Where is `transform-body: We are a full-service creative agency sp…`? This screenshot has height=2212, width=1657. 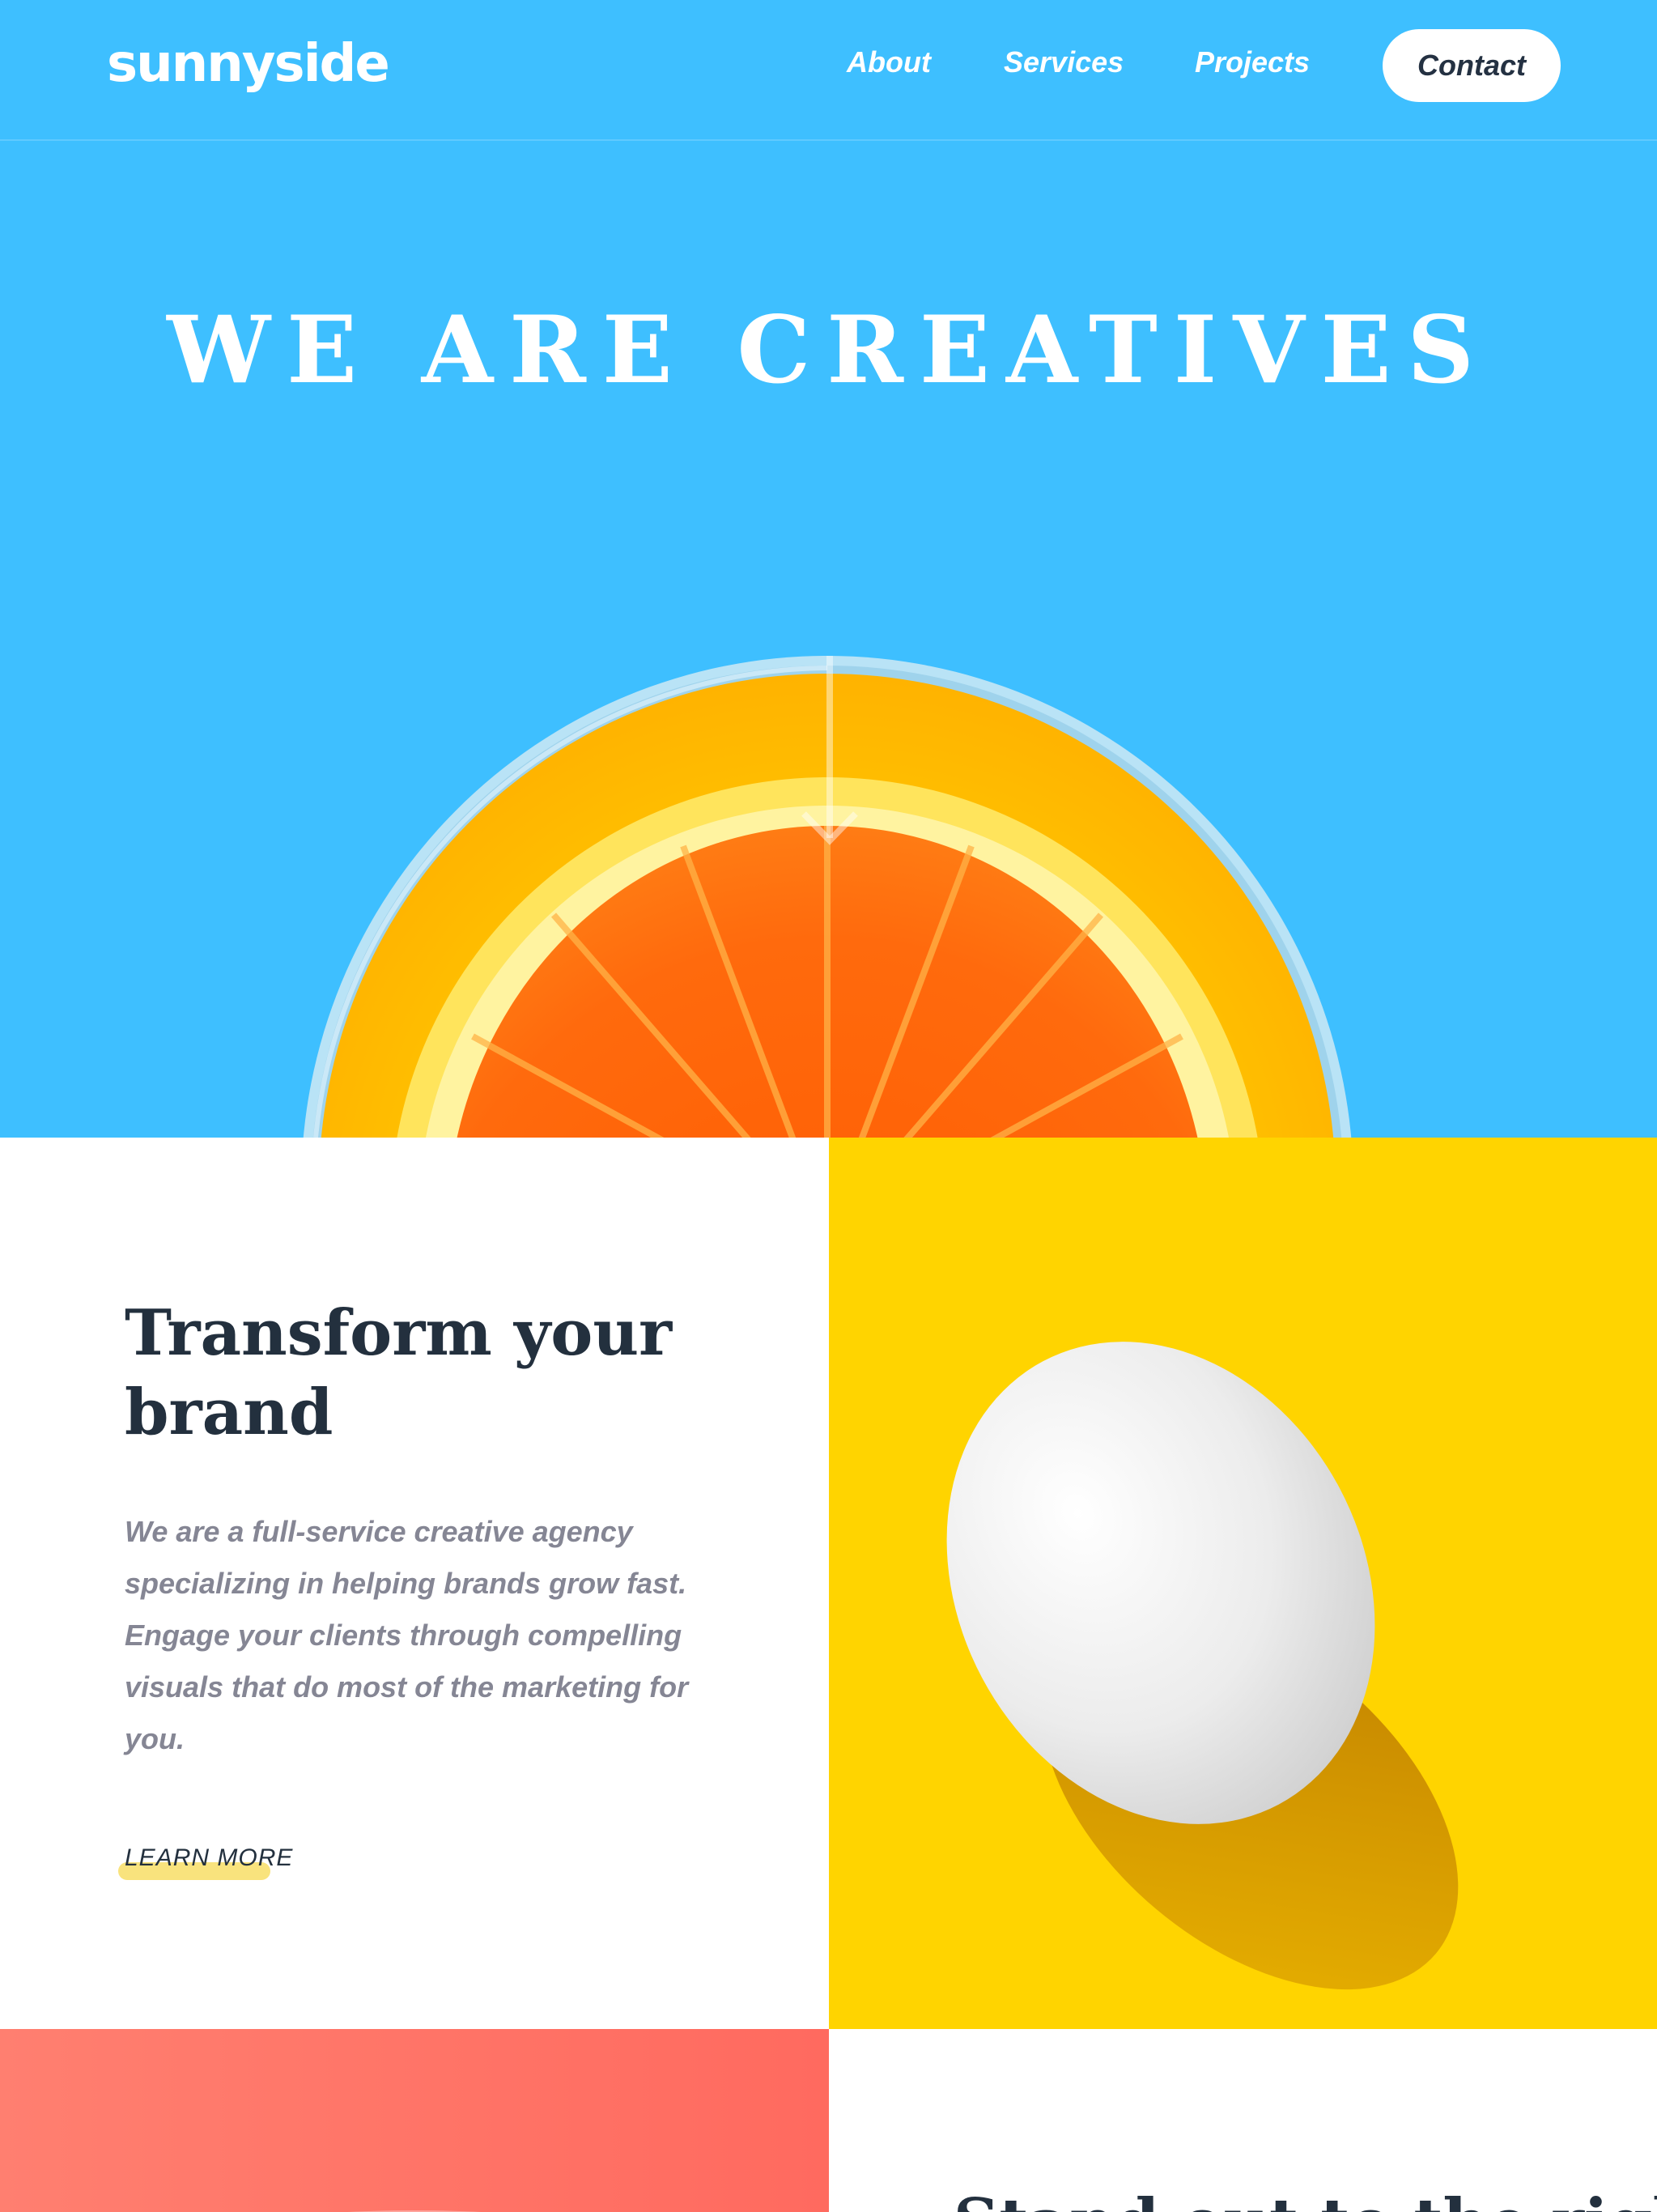
transform-body: We are a full-service creative agency sp… is located at coordinates (407, 1635).